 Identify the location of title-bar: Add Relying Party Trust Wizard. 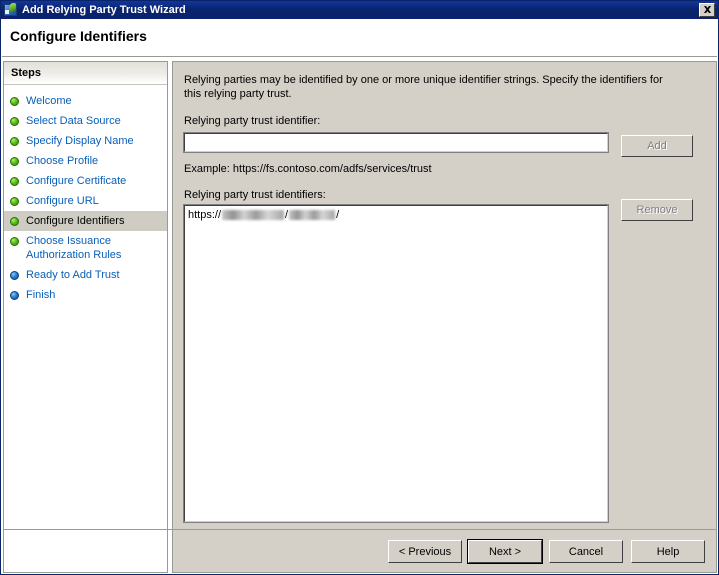
(359, 10).